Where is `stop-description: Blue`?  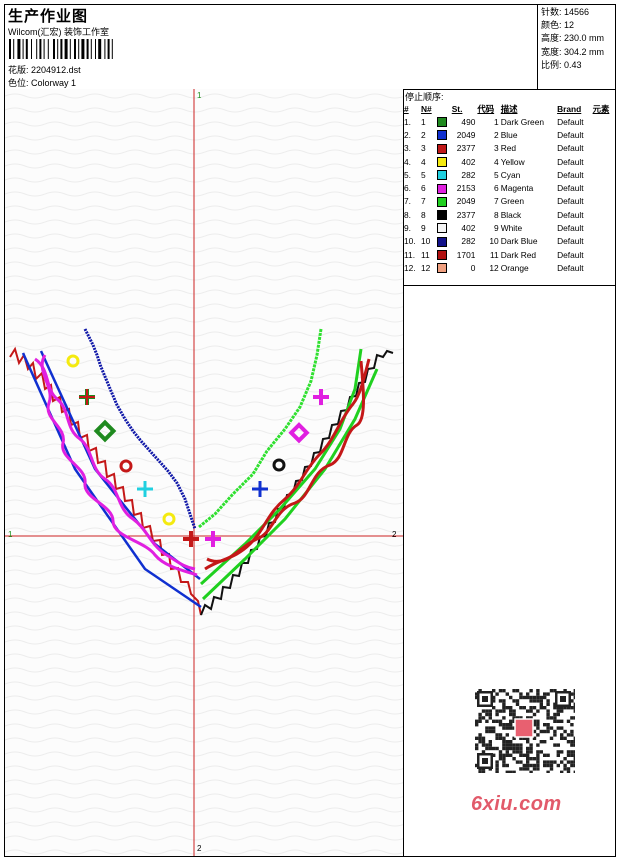
stop-description: Blue is located at coordinates (509, 134).